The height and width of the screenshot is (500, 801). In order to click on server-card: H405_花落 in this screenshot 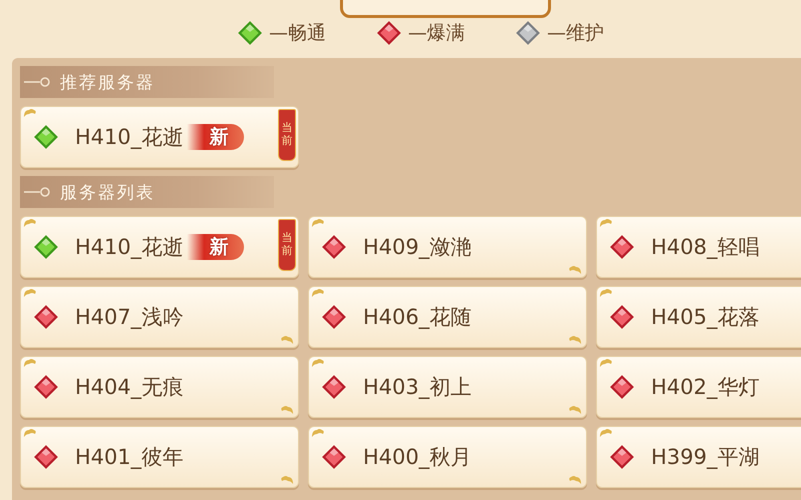, I will do `click(698, 317)`.